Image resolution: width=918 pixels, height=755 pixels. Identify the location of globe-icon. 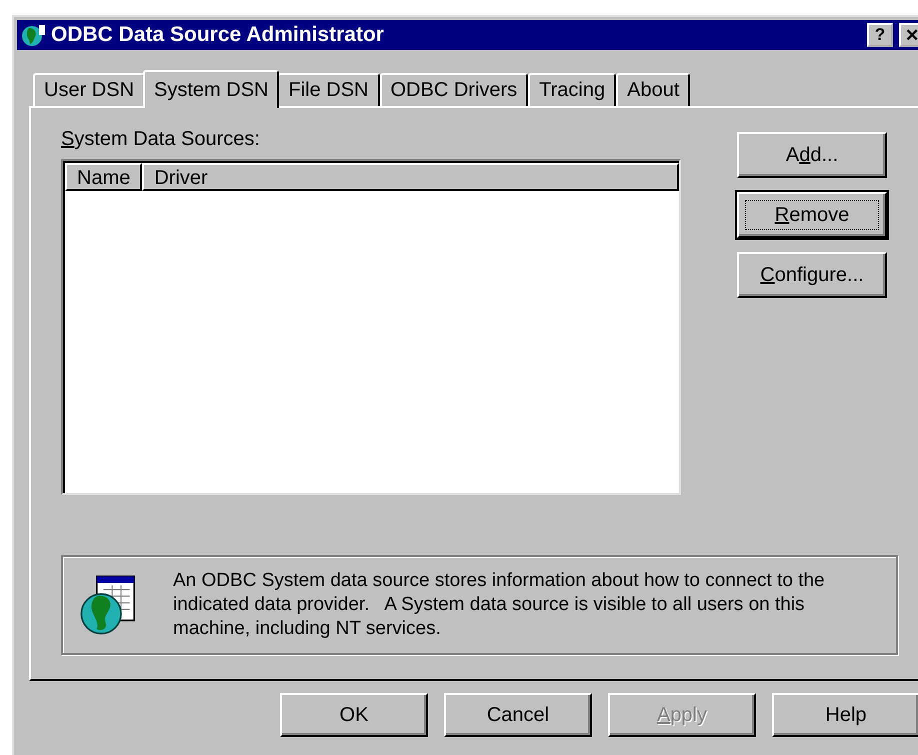
(34, 35).